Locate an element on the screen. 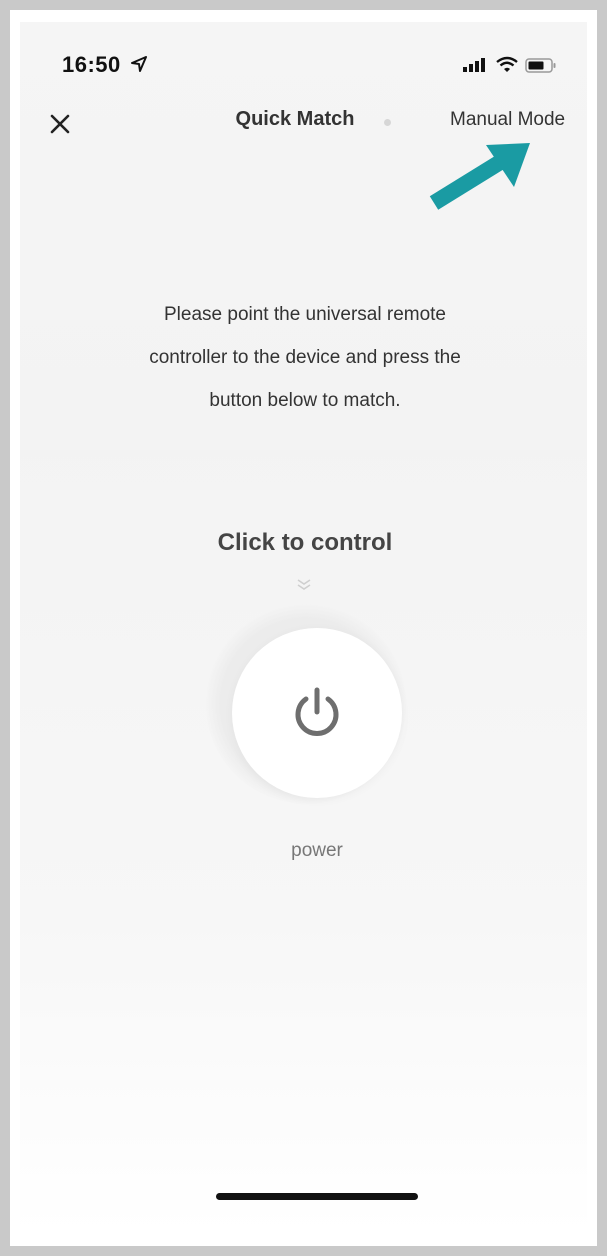  location-arrow-icon is located at coordinates (139, 64).